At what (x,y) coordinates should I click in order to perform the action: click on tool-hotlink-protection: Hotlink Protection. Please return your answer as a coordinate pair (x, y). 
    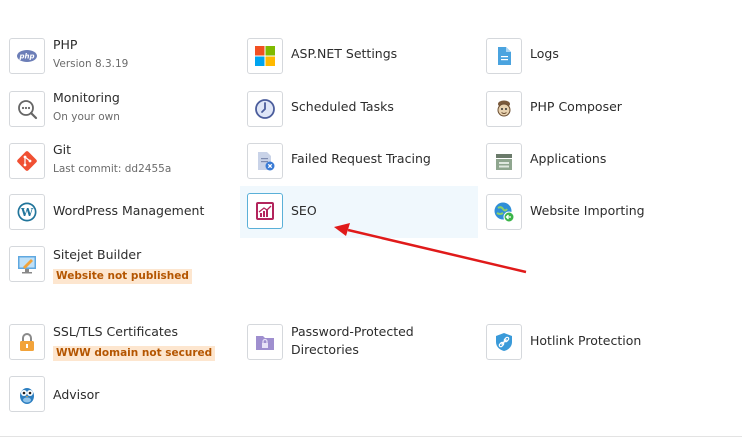
    Looking at the image, I should click on (604, 344).